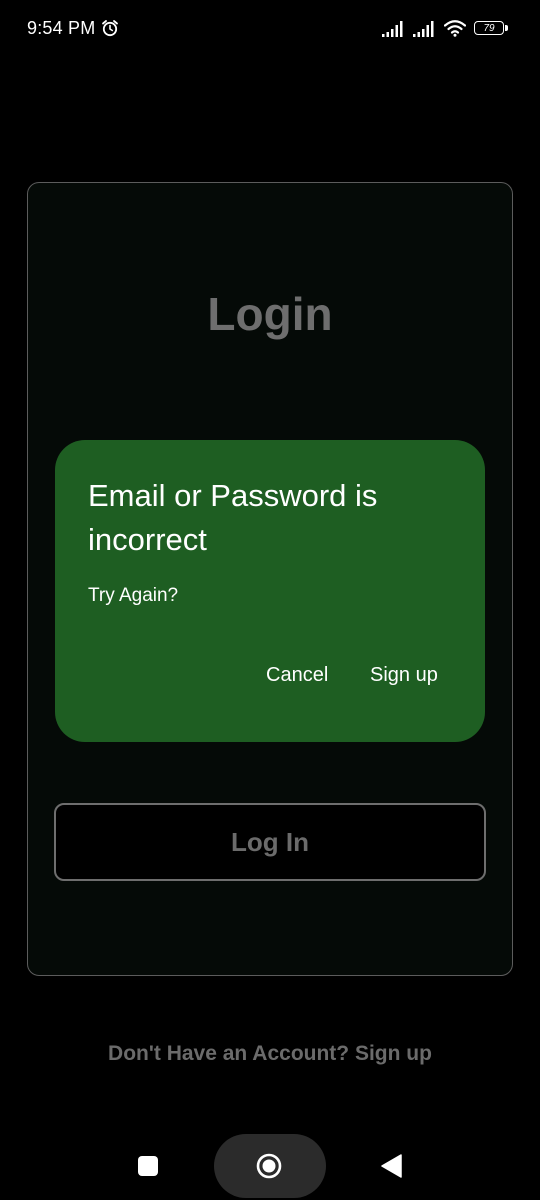  I want to click on signup-link: Don't Have an Account? Sign up, so click(270, 1054).